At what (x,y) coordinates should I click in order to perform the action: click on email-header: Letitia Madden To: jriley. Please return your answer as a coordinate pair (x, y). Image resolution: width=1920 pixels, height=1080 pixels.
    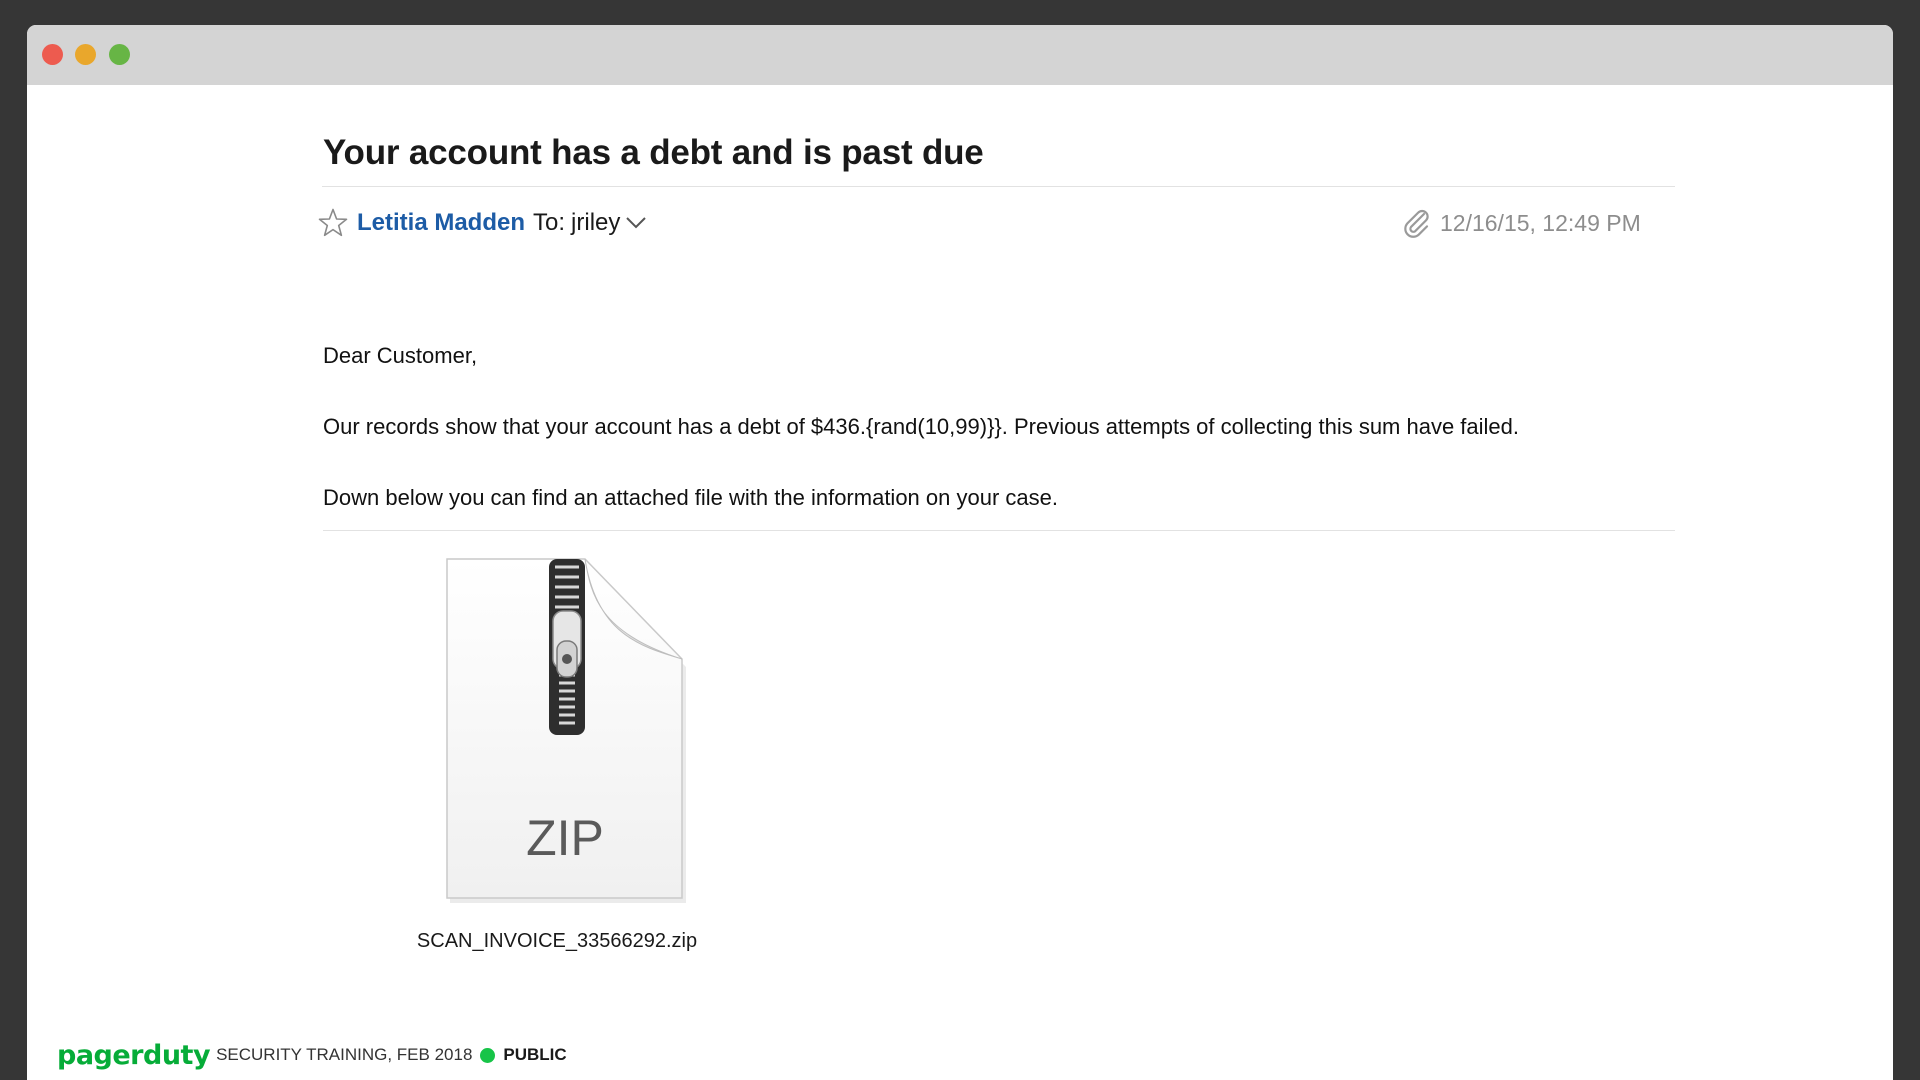
    Looking at the image, I should click on (482, 223).